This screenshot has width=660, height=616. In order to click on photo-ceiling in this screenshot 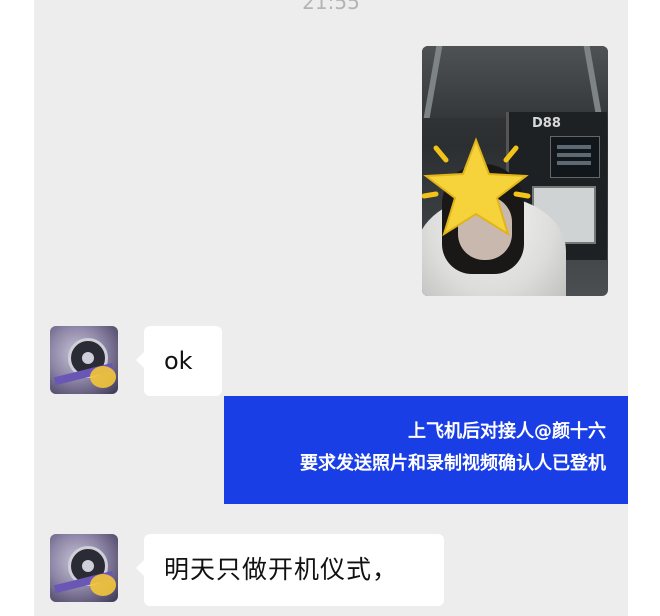, I will do `click(515, 82)`.